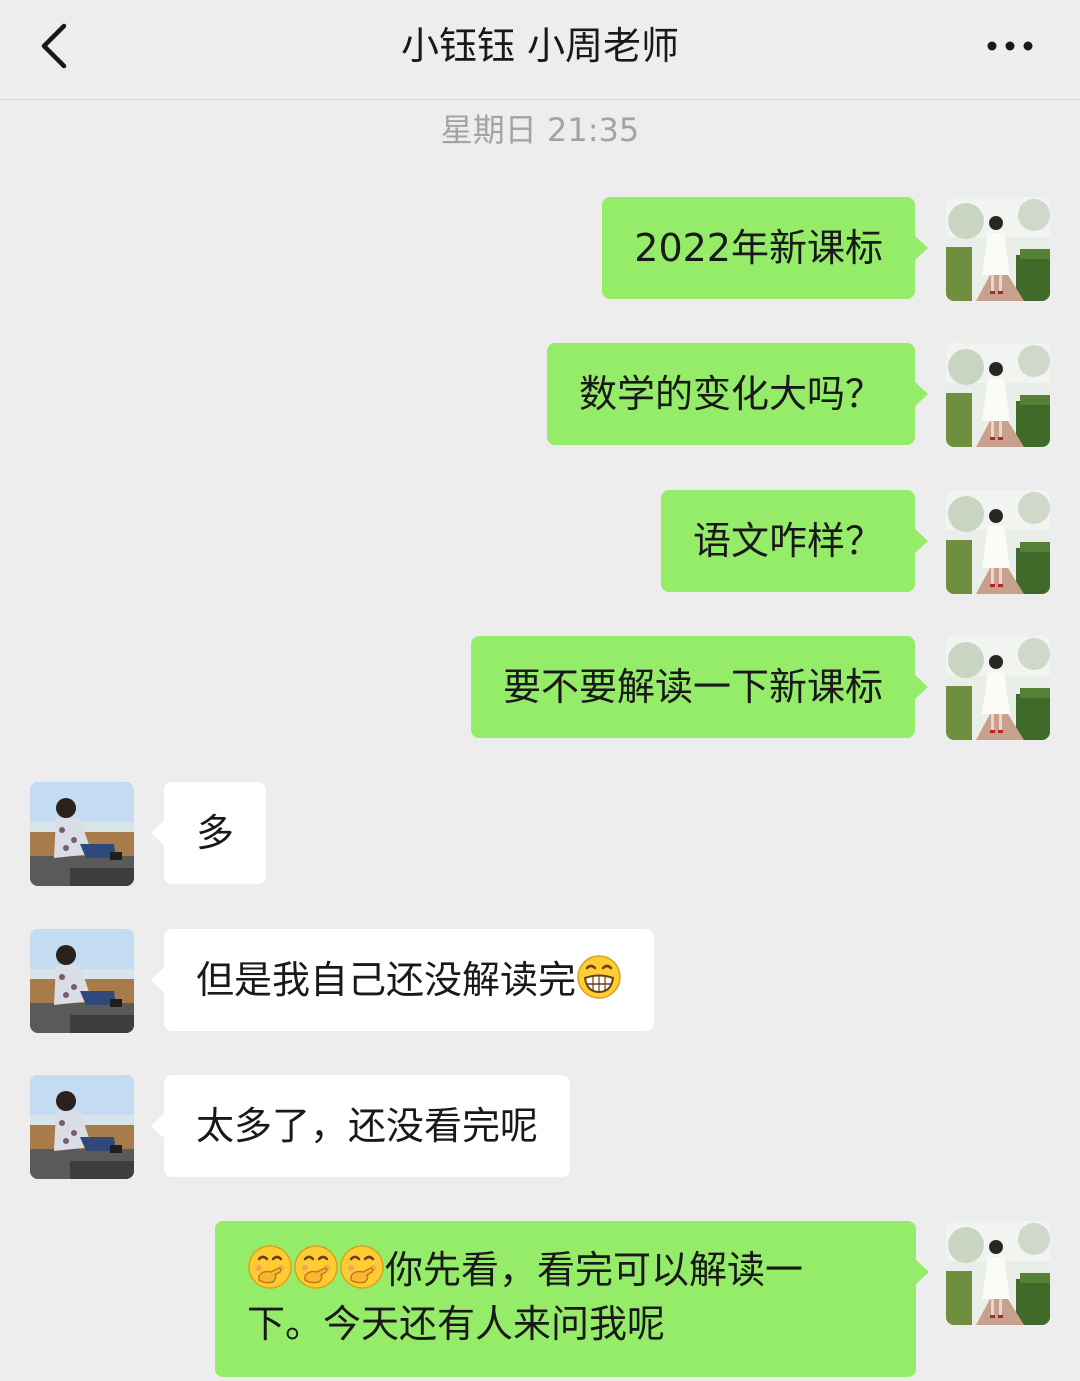  I want to click on message-line: 你先看，看完可以解读一, so click(565, 1270).